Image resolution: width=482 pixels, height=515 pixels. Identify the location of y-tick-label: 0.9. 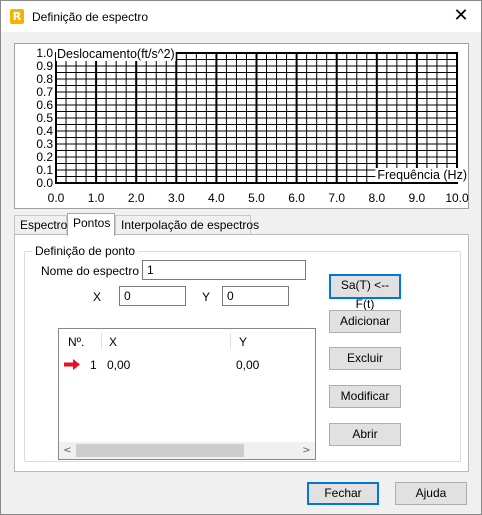
(44, 66).